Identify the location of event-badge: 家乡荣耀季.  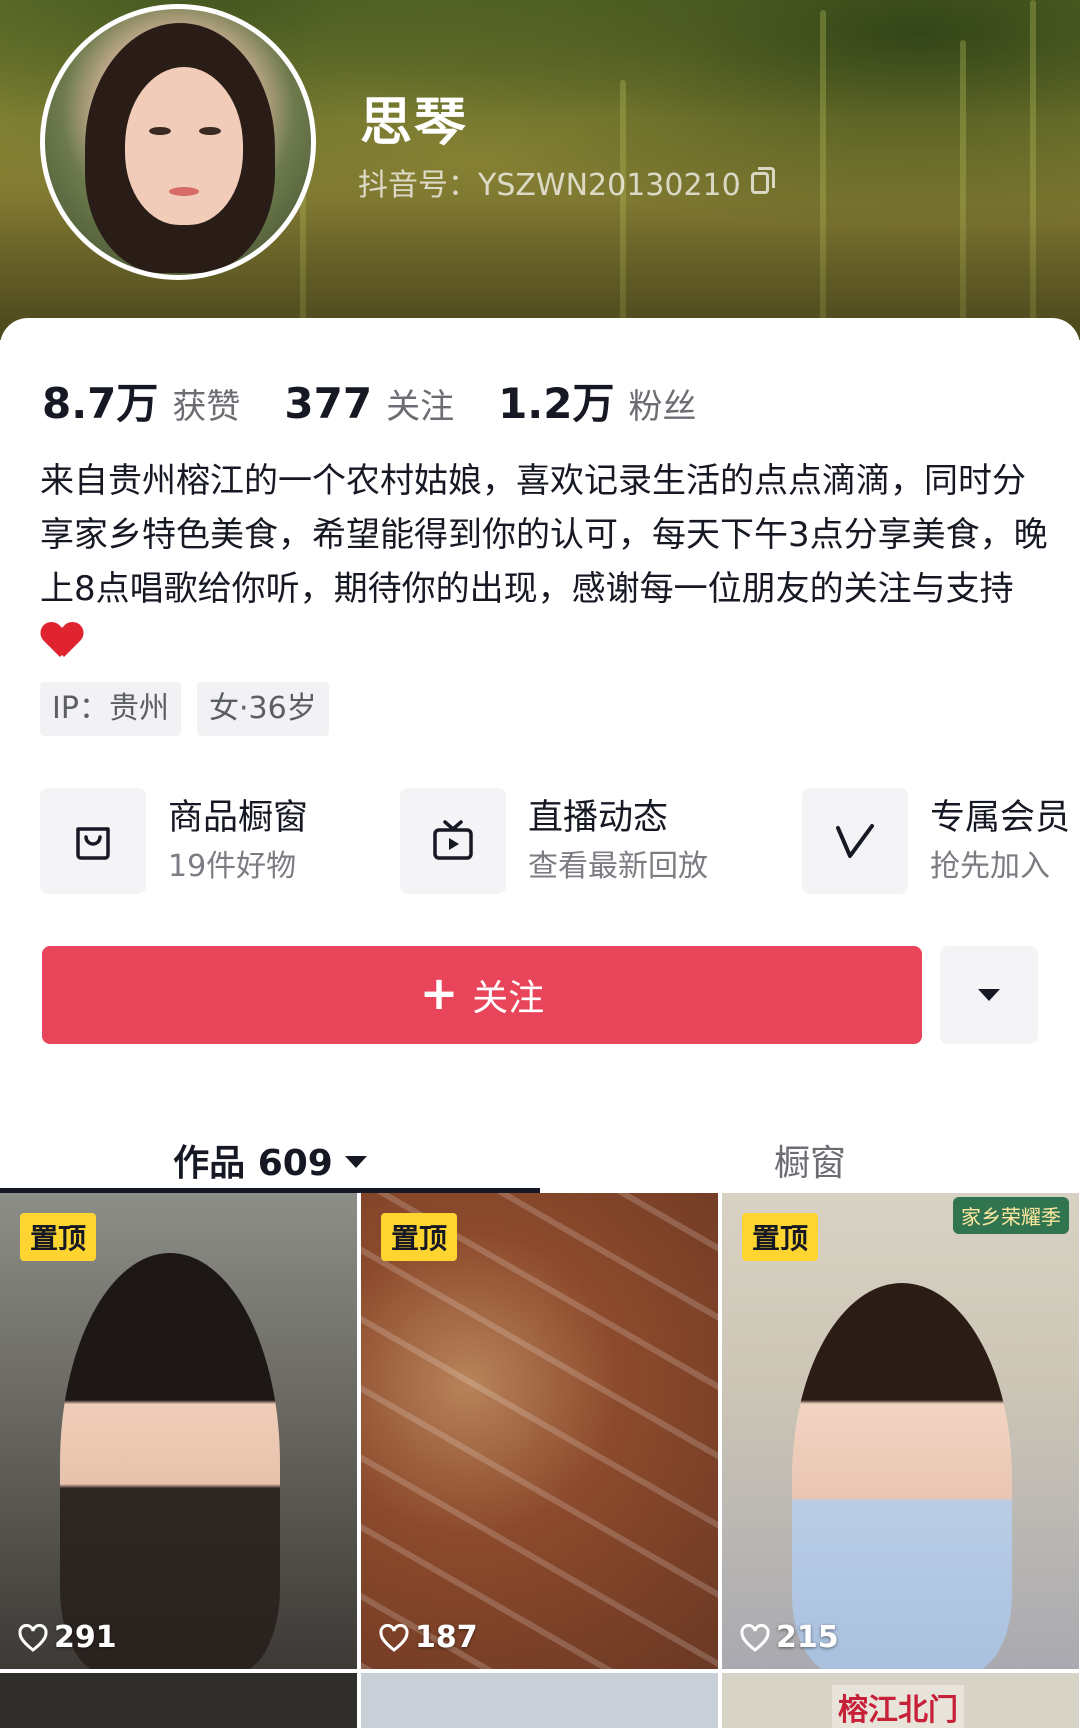
(1011, 1215).